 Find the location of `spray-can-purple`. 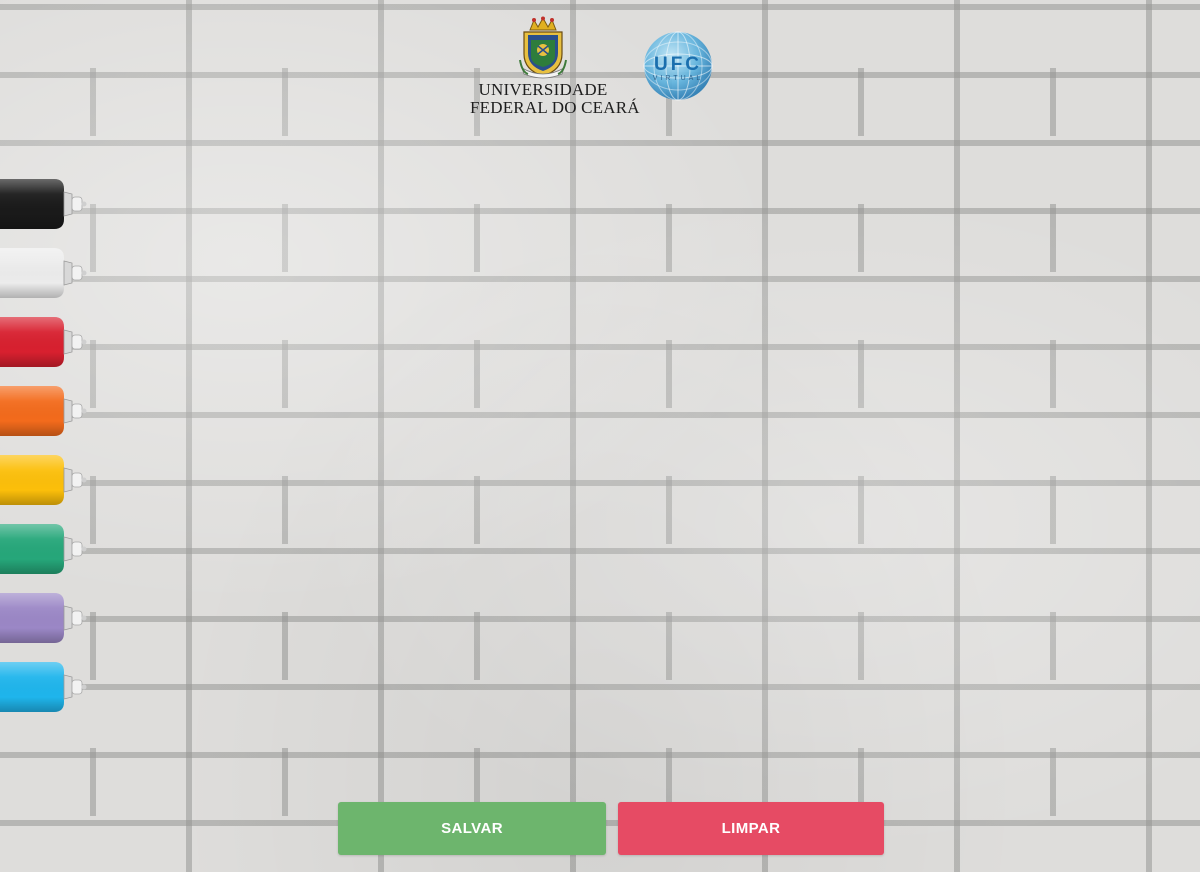

spray-can-purple is located at coordinates (46, 618).